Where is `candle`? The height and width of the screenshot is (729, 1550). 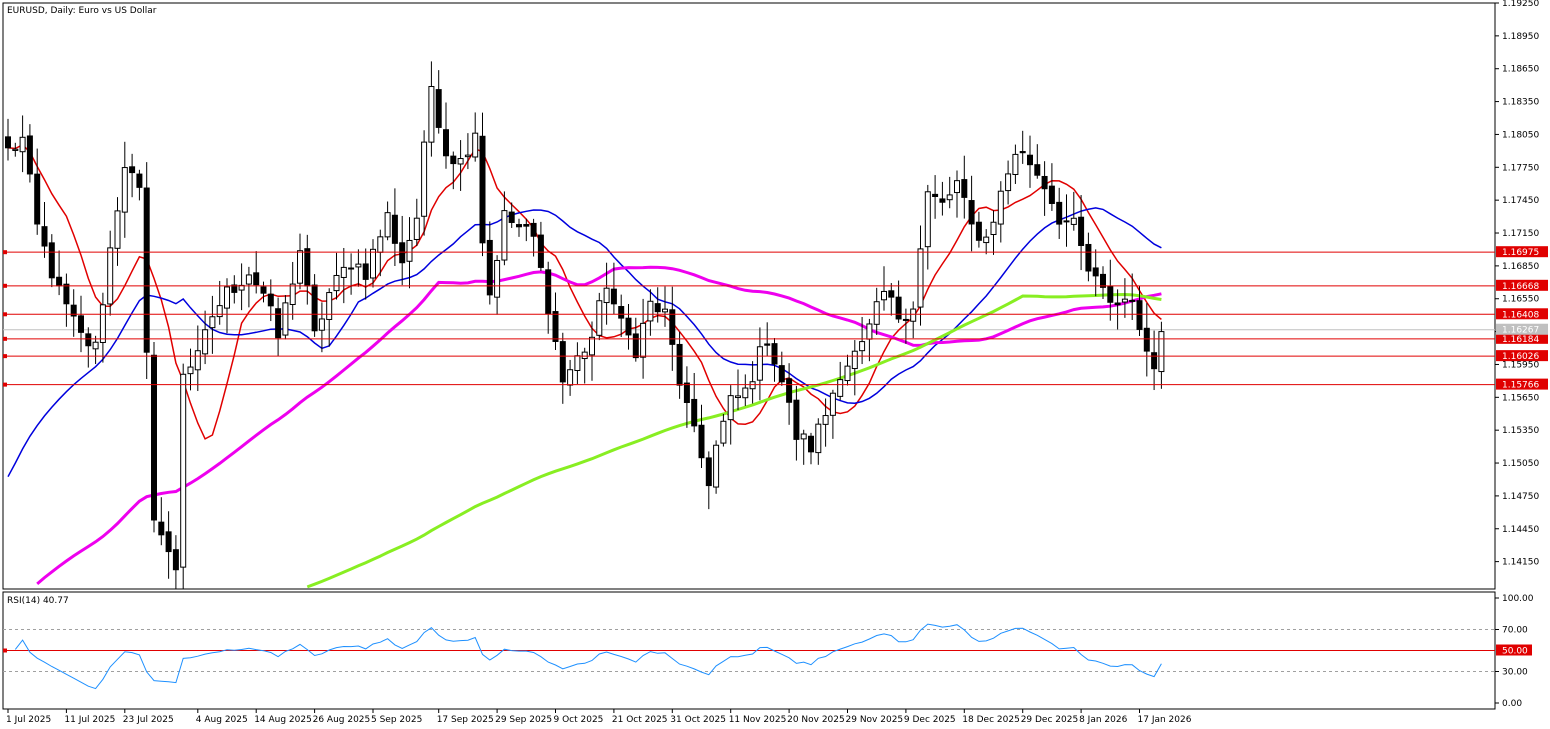 candle is located at coordinates (154, 437).